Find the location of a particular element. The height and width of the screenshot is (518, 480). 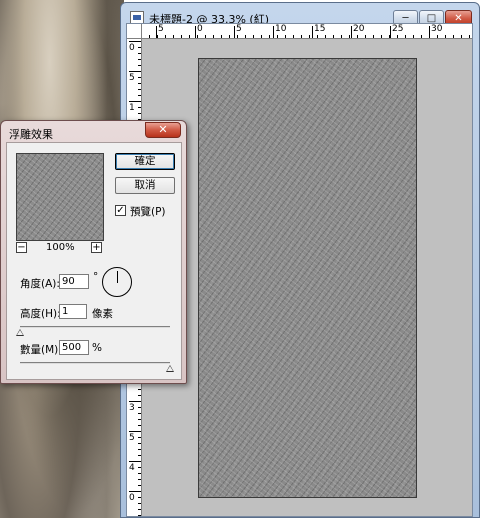

cancel-button: 取消 is located at coordinates (145, 185).